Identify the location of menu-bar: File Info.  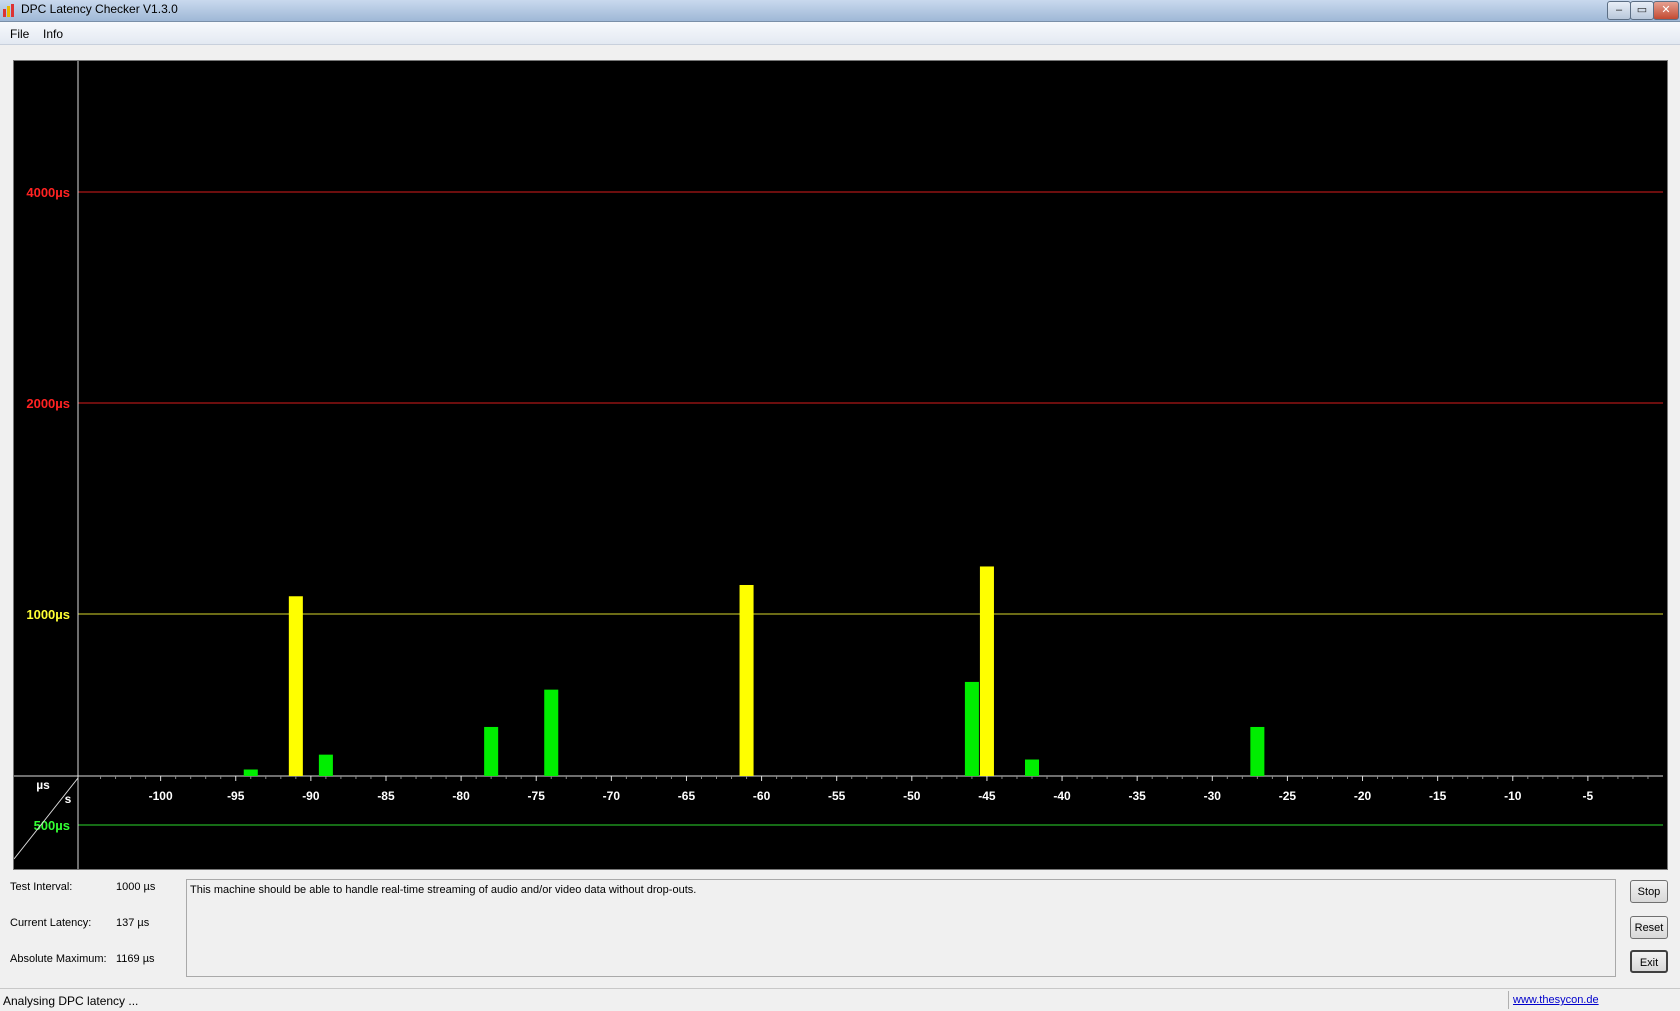
(840, 33).